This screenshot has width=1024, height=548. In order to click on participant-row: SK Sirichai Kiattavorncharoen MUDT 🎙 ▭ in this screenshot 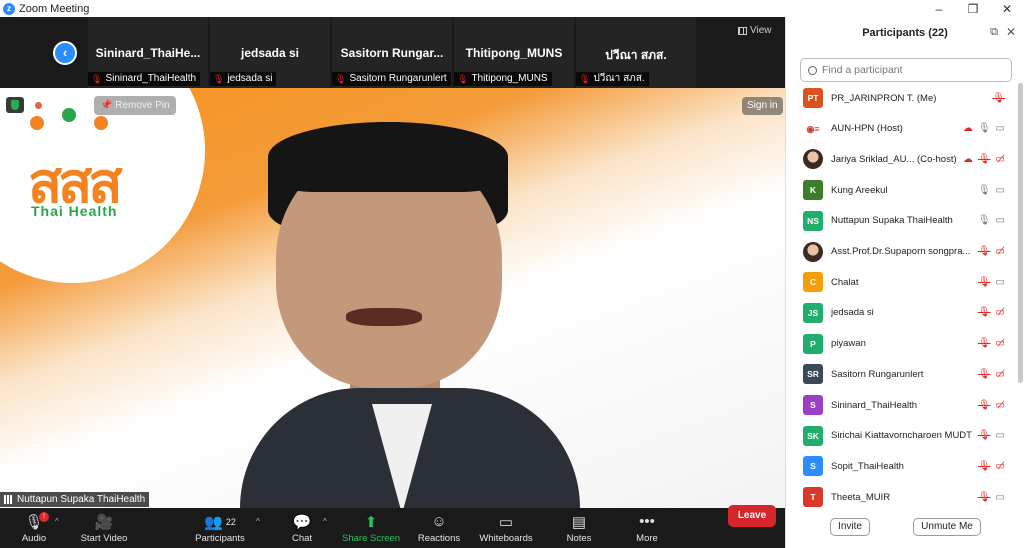, I will do `click(902, 436)`.